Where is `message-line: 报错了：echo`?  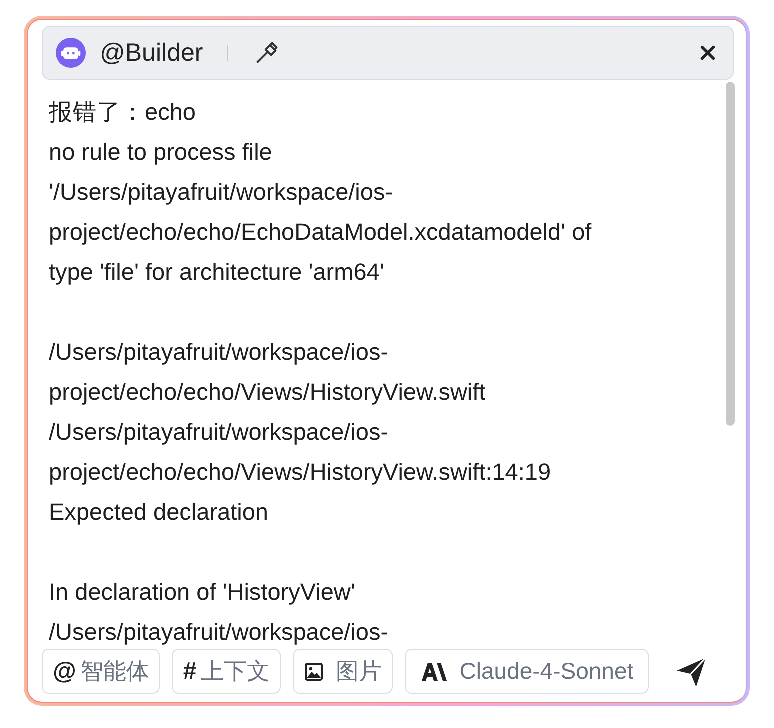
message-line: 报错了：echo is located at coordinates (122, 112).